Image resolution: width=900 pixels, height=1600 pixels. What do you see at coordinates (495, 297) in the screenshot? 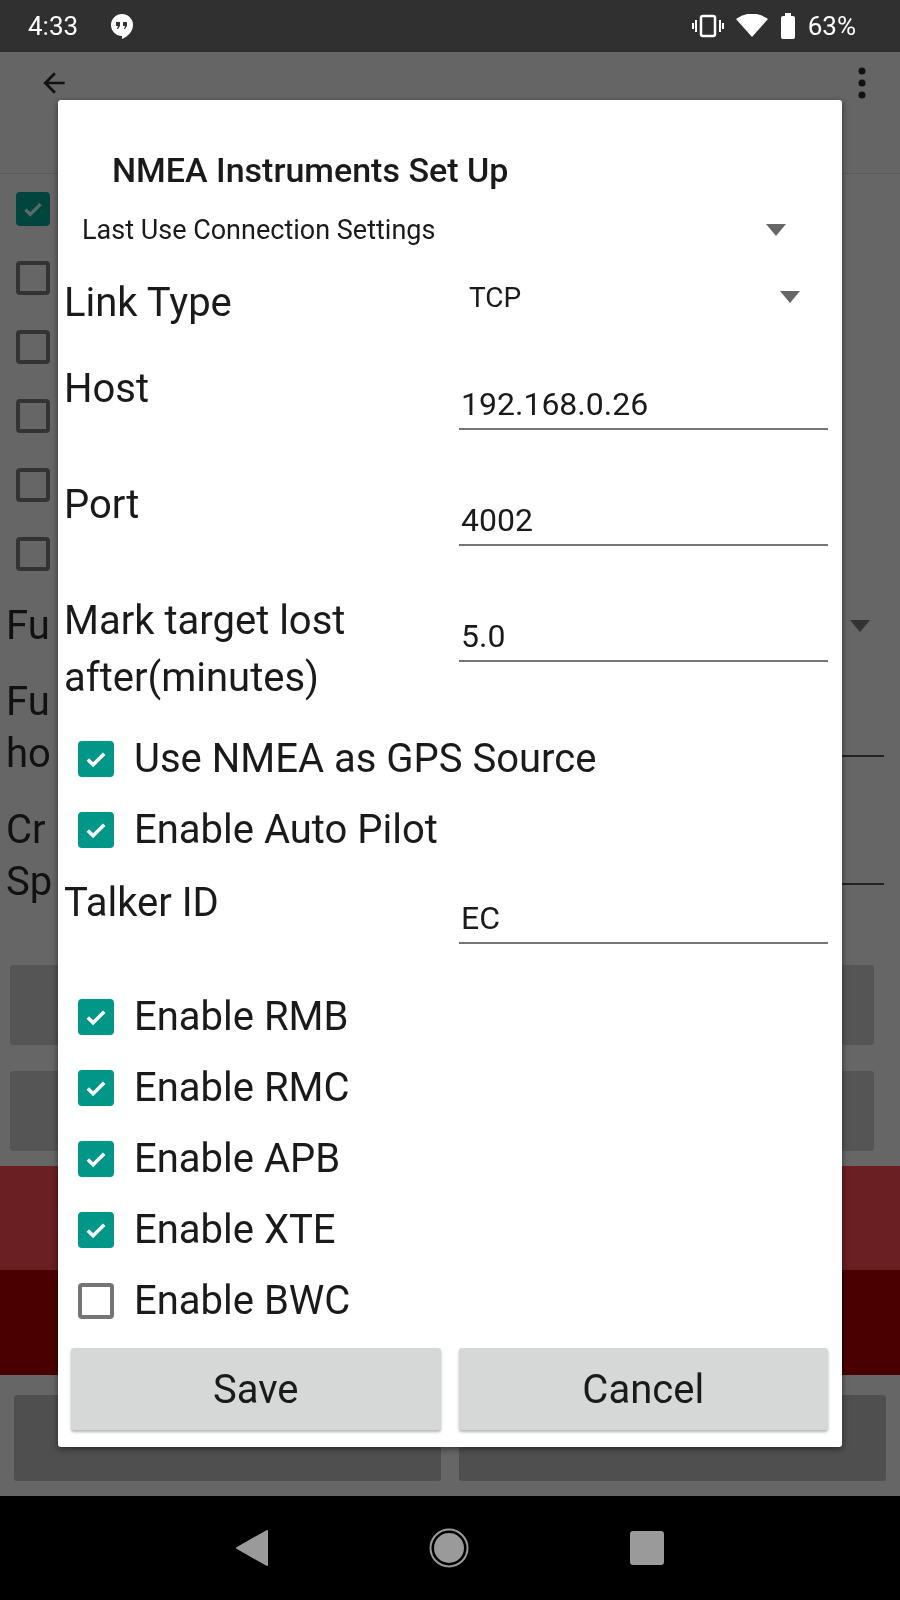
I see `dropdown-value: TCP` at bounding box center [495, 297].